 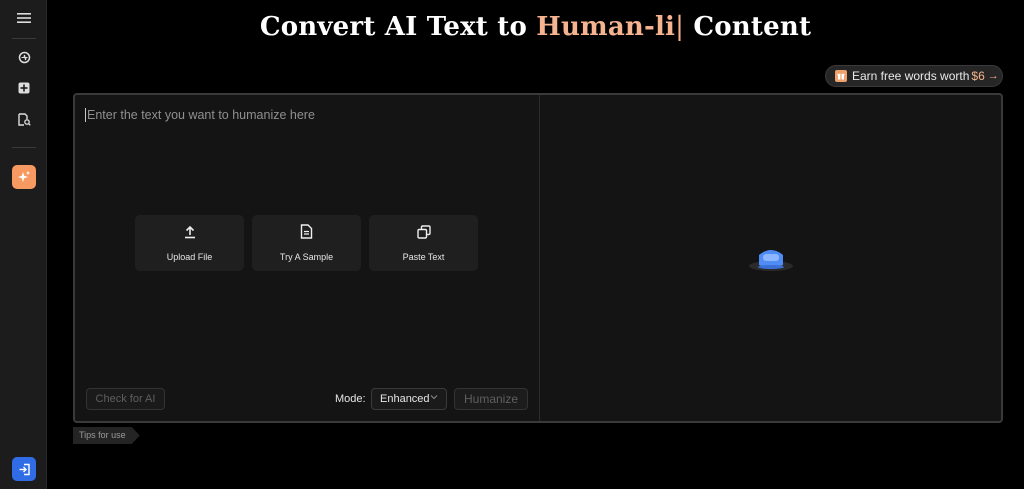 I want to click on paste-text-label: Paste Text, so click(x=423, y=256).